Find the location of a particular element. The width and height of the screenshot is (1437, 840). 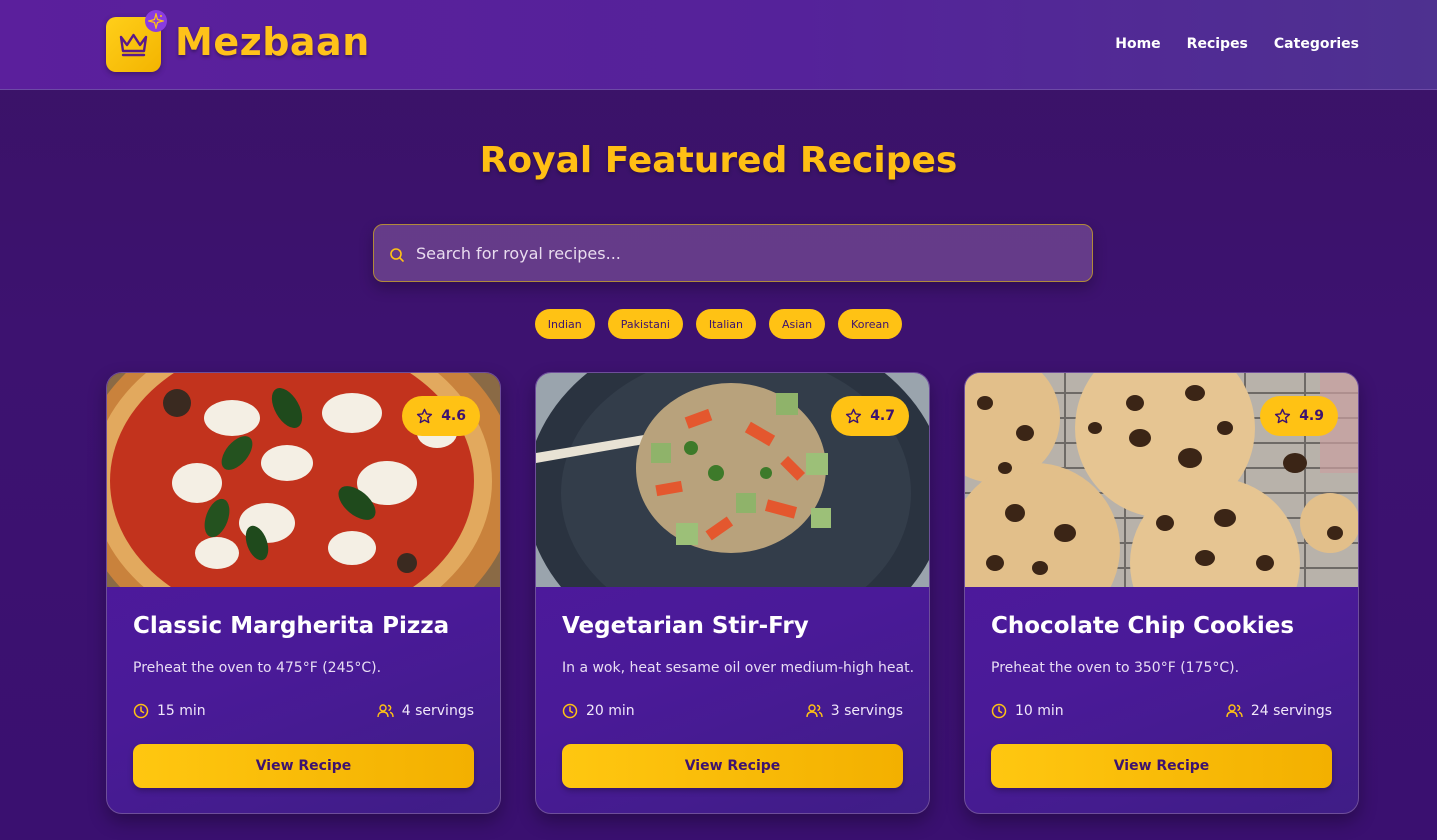

crown-icon is located at coordinates (133, 45).